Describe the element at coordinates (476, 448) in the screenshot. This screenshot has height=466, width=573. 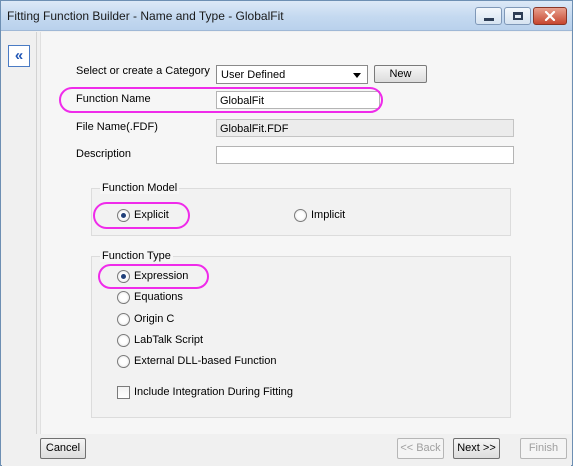
I see `next-button: Next >>` at that location.